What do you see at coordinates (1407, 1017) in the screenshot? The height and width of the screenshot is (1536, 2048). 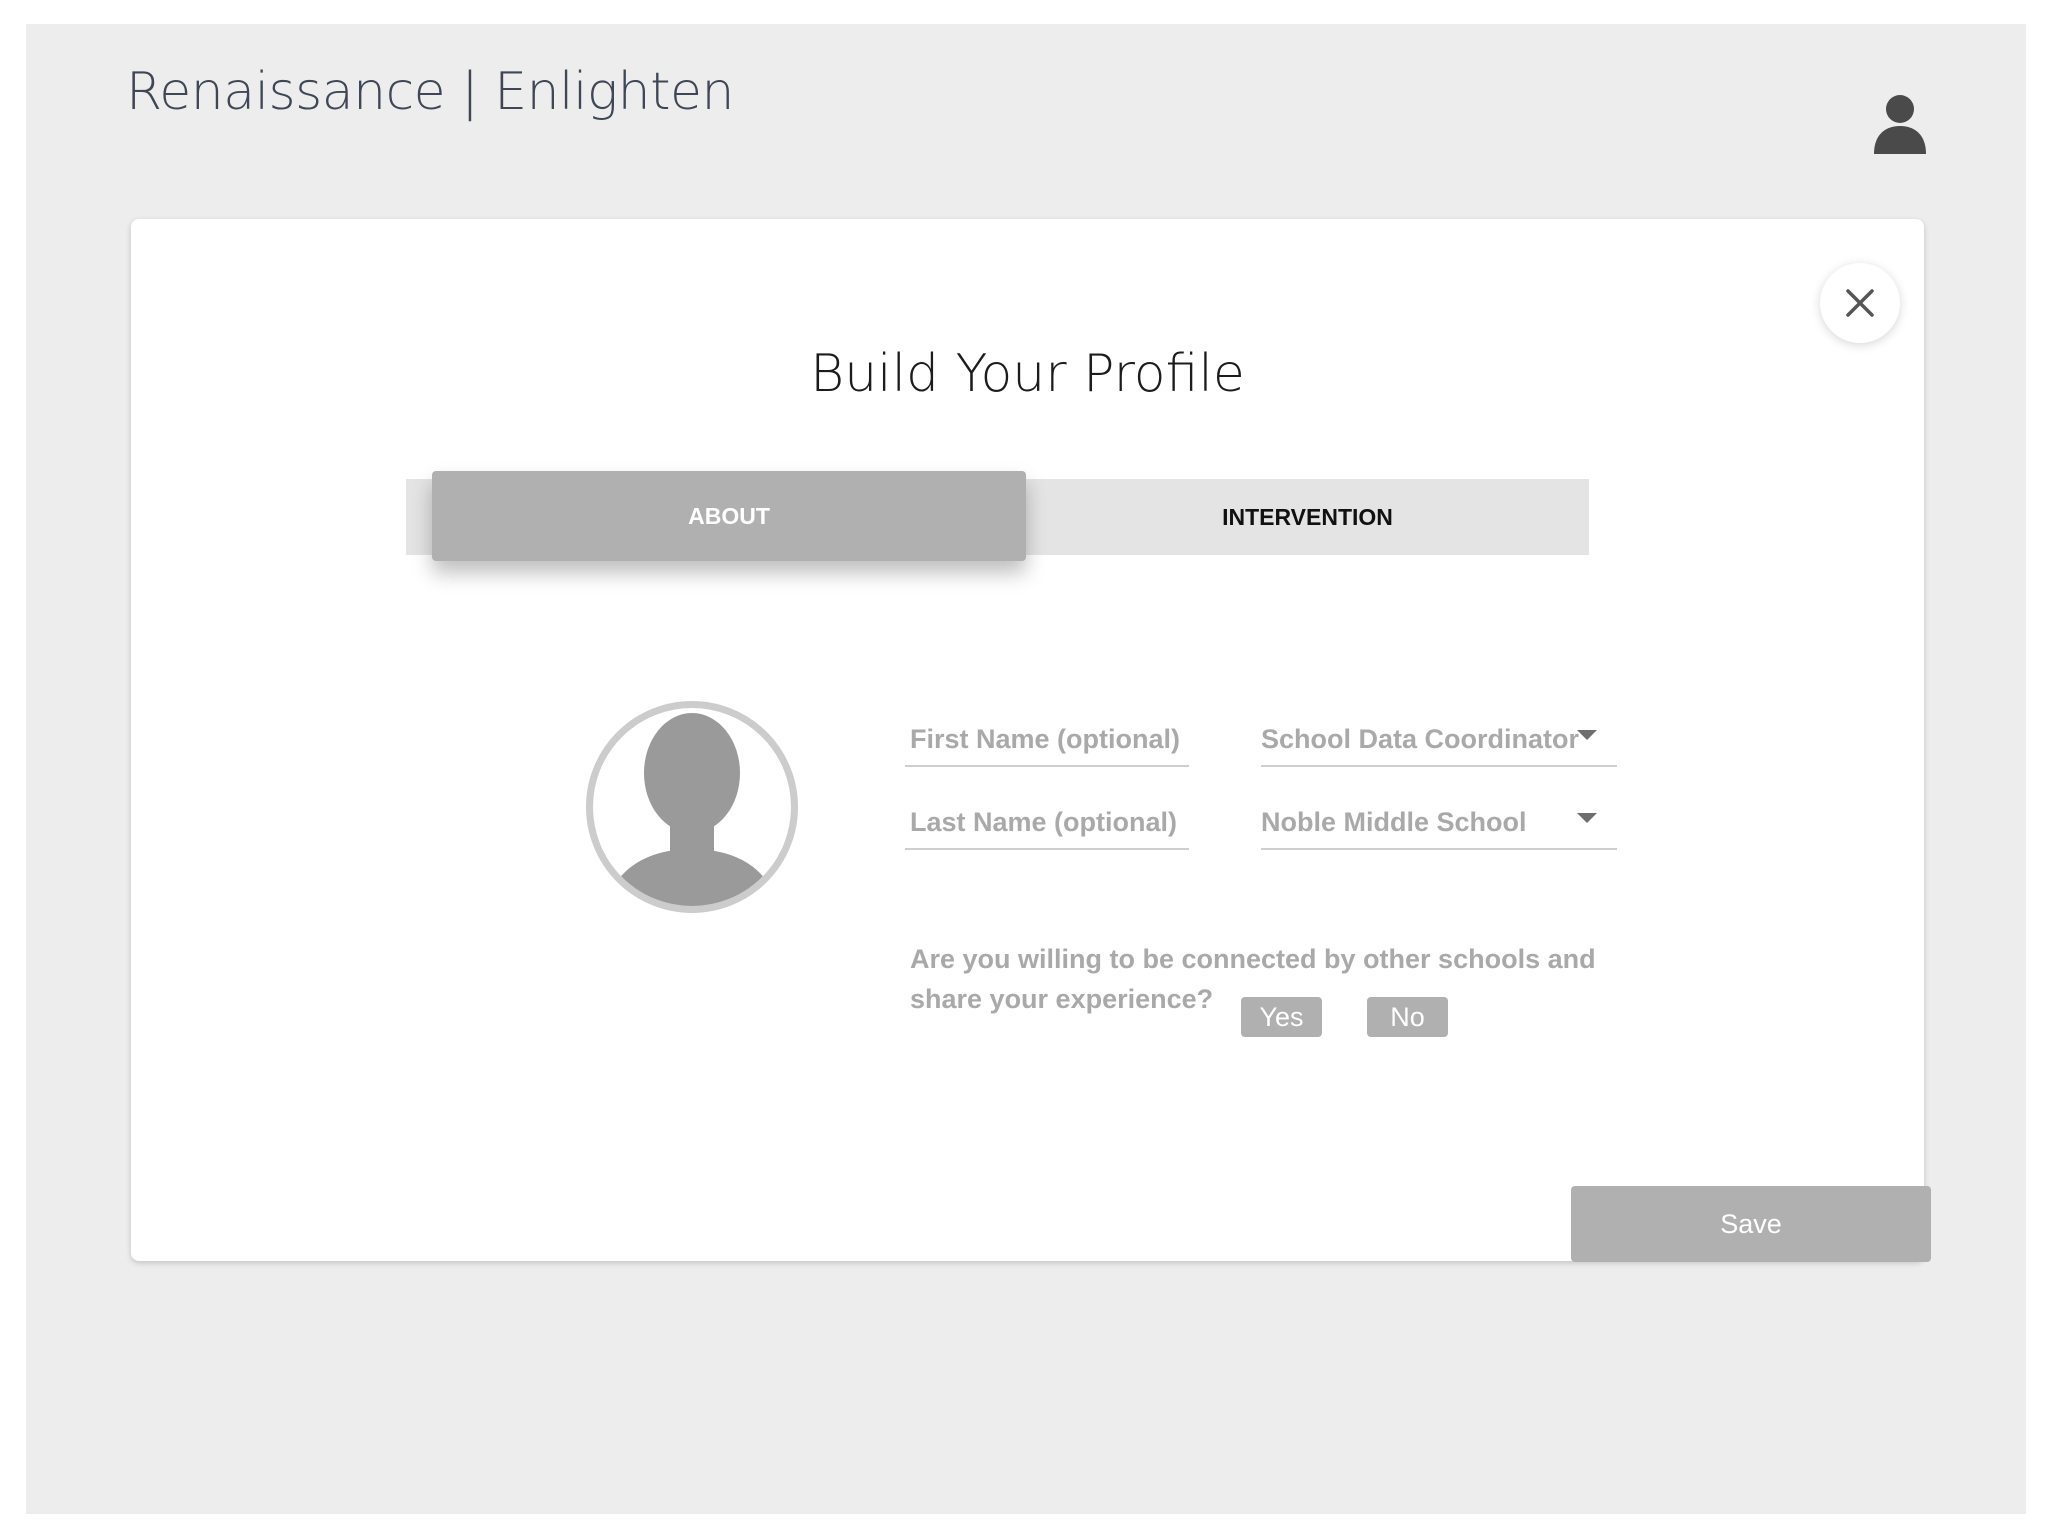 I see `no-button: No` at bounding box center [1407, 1017].